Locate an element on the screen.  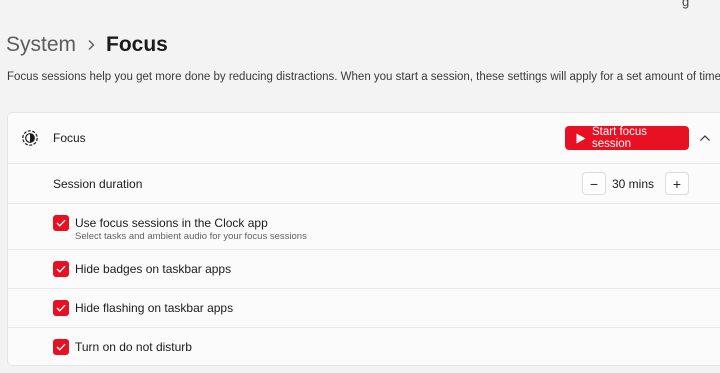
chevron-up-icon is located at coordinates (705, 138).